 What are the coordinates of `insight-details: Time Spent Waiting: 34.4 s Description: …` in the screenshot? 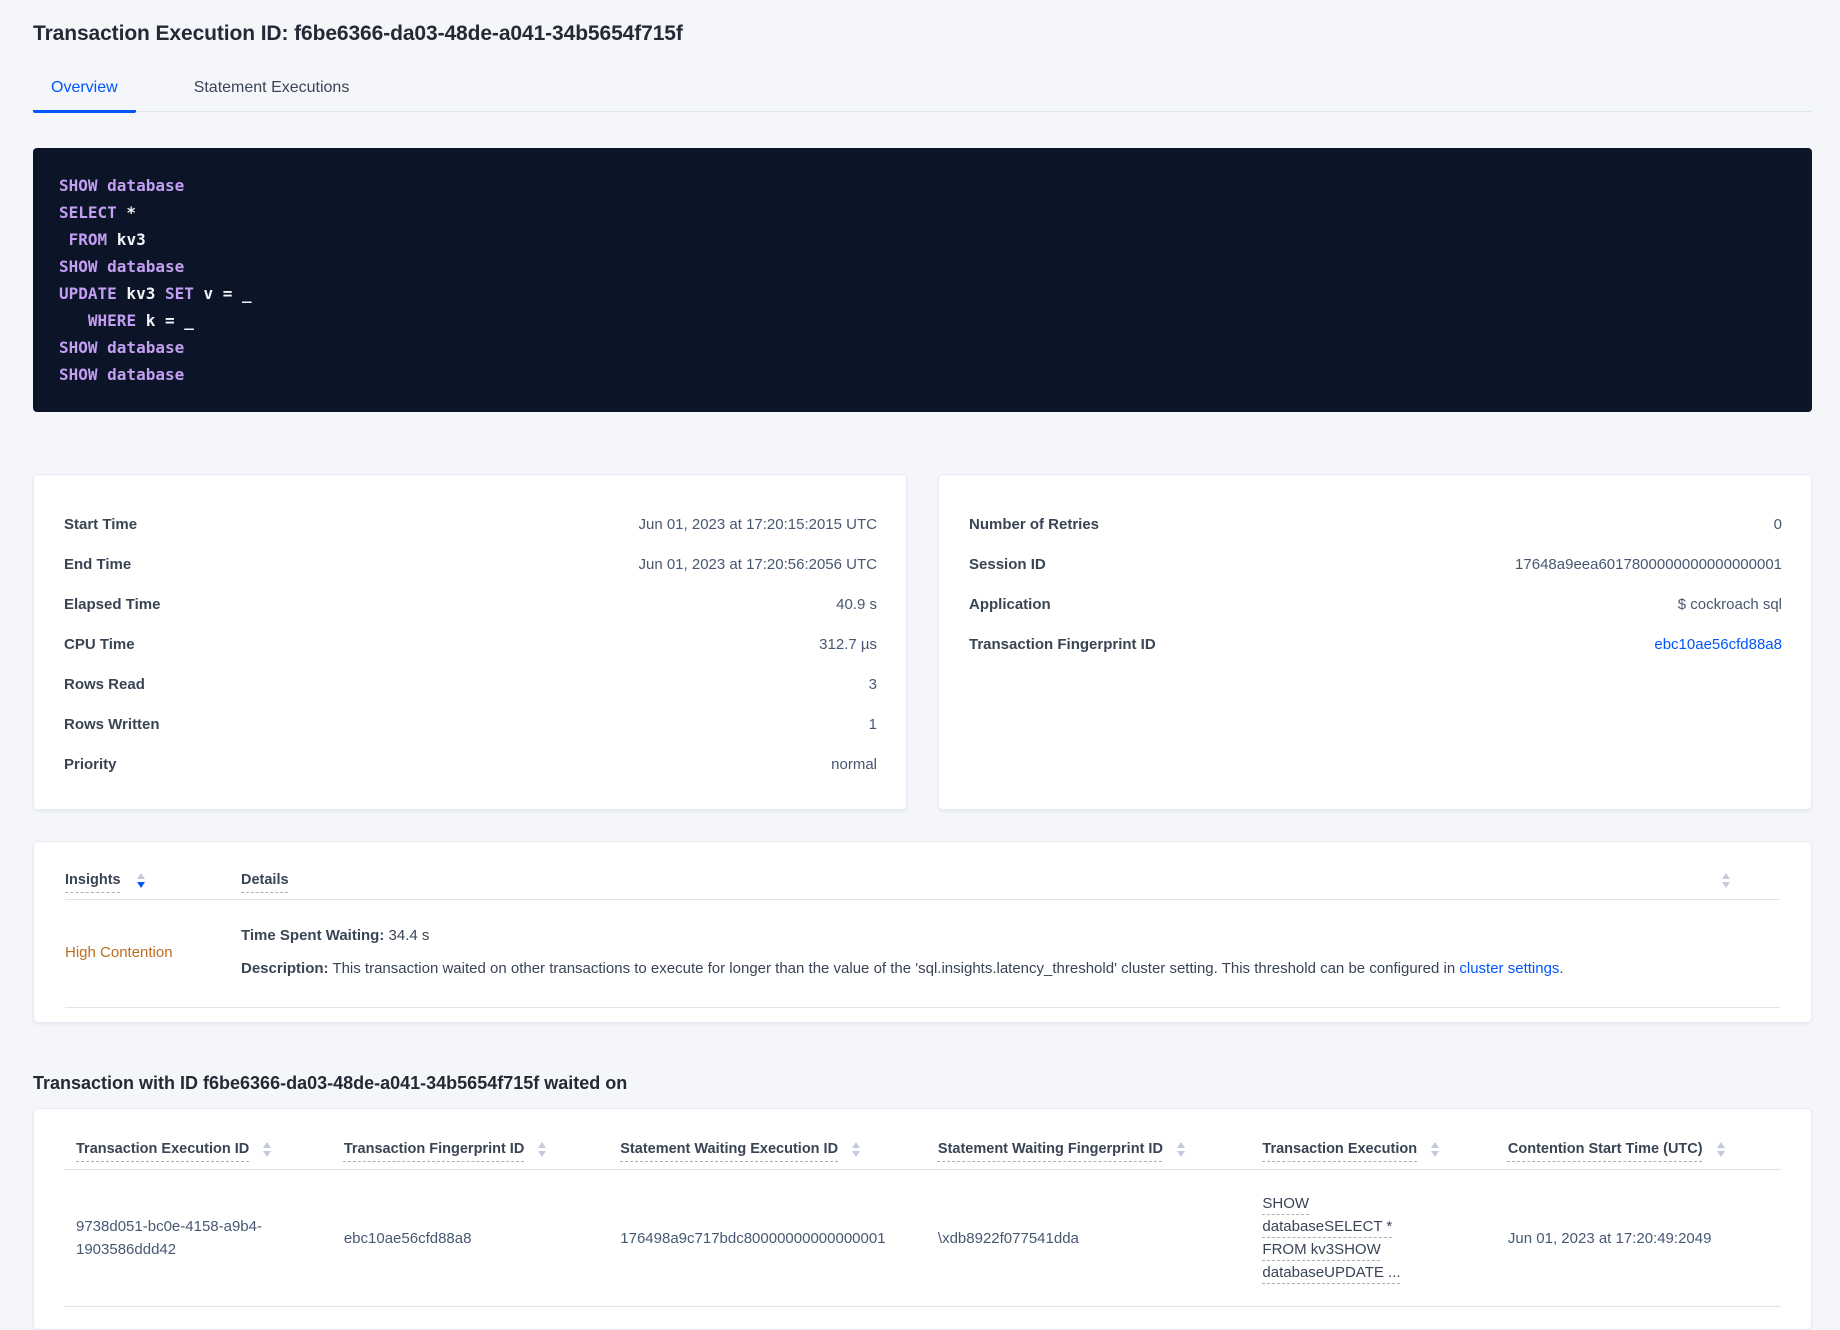 It's located at (1010, 952).